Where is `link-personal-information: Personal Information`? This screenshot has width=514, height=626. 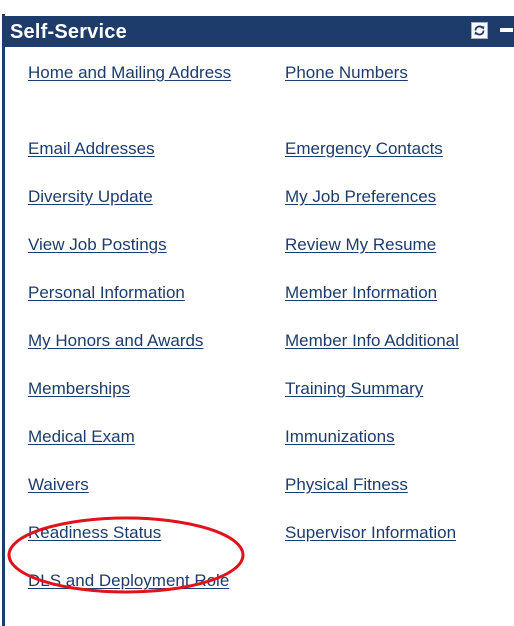
link-personal-information: Personal Information is located at coordinates (106, 293).